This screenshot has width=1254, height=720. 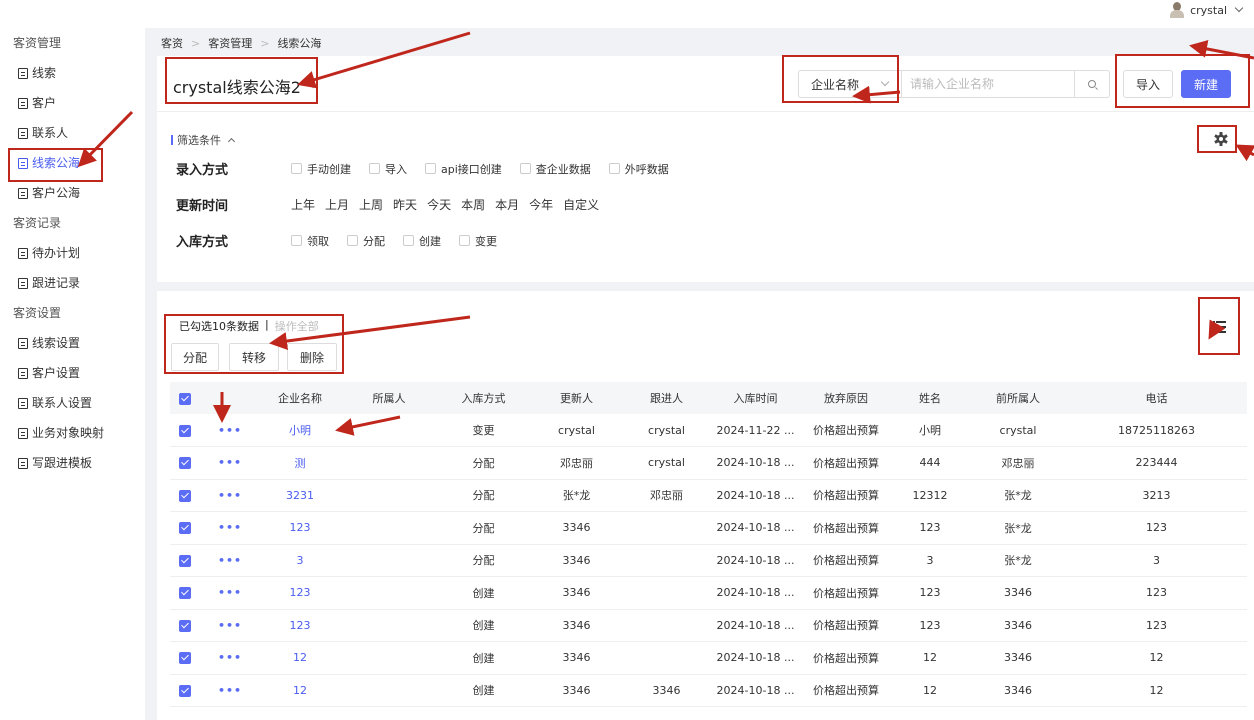 What do you see at coordinates (172, 43) in the screenshot?
I see `breadcrumb-item: 客资` at bounding box center [172, 43].